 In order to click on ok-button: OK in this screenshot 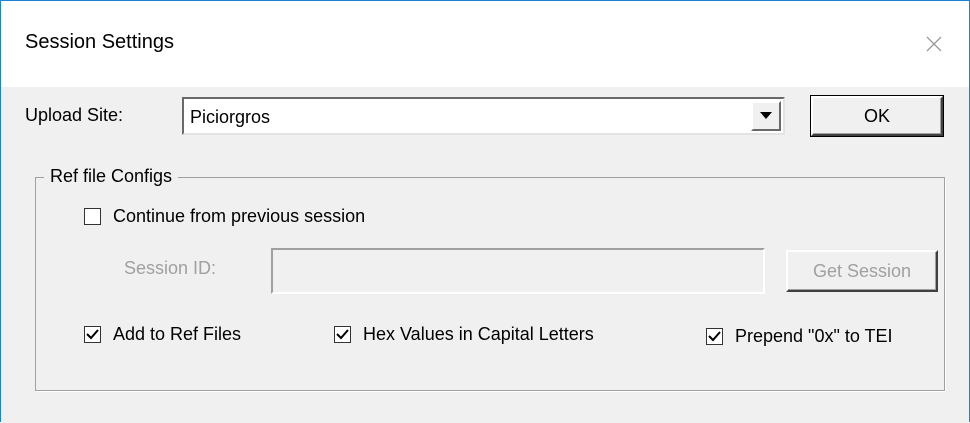, I will do `click(877, 116)`.